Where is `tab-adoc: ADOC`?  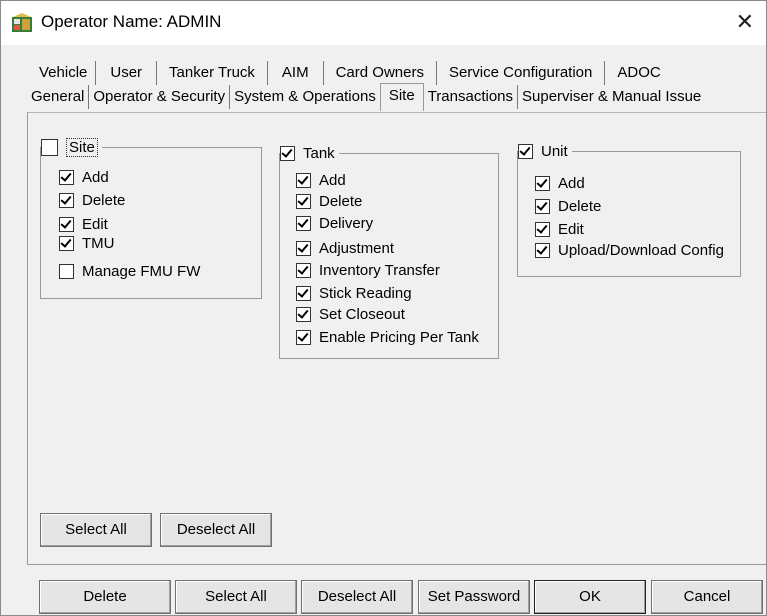 tab-adoc: ADOC is located at coordinates (639, 73).